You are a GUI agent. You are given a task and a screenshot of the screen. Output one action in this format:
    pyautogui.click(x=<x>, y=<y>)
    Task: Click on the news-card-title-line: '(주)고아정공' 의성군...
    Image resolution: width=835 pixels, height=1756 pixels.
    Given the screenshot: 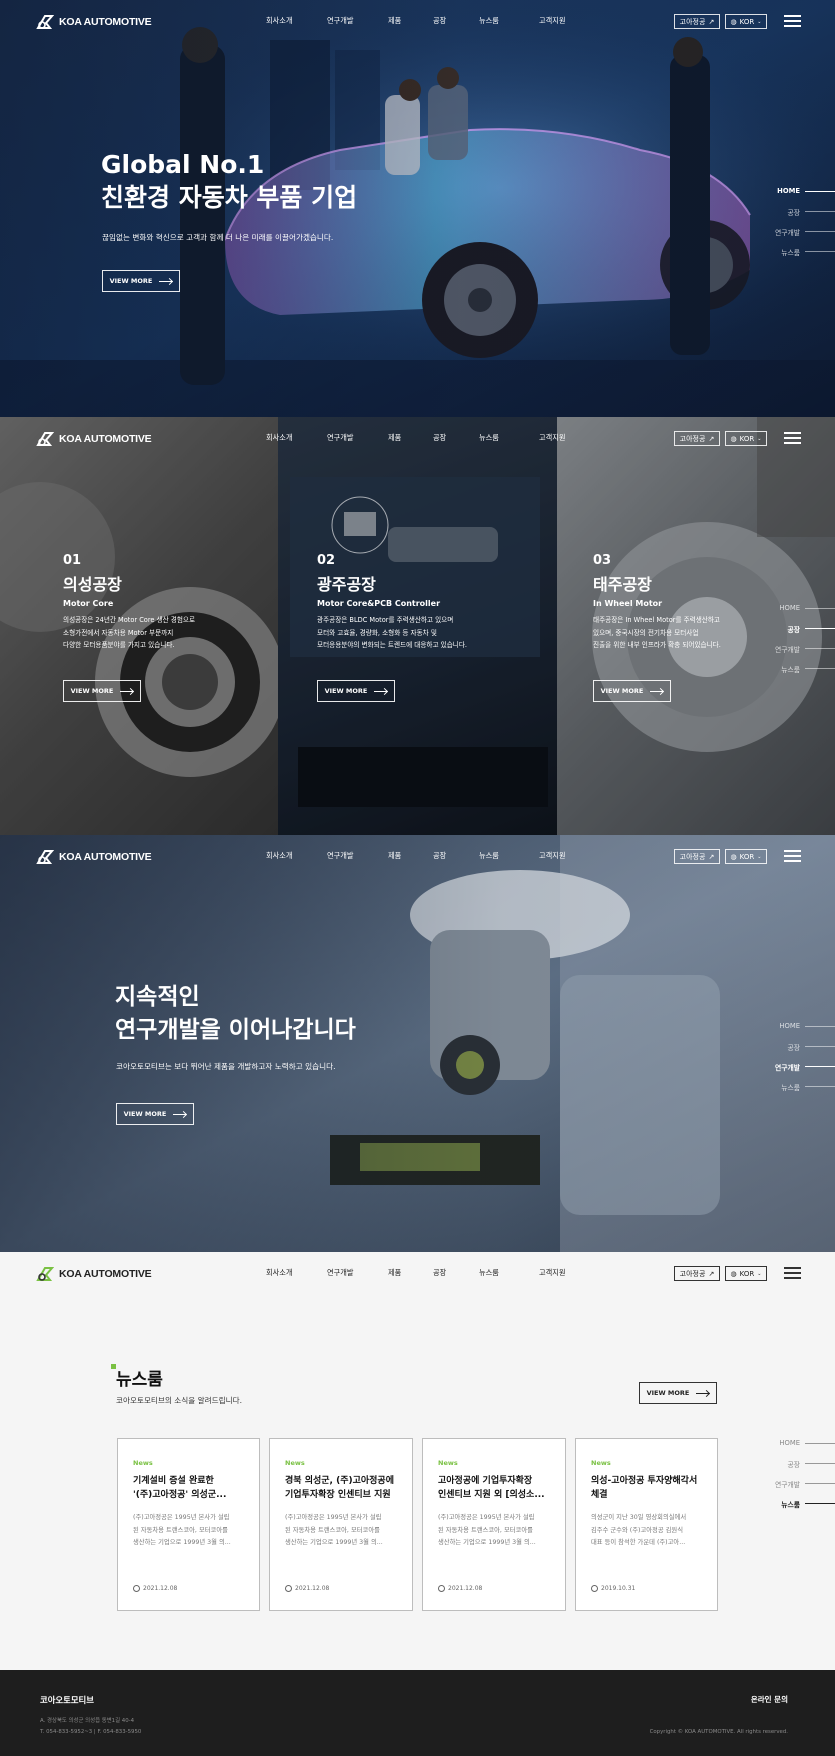 What is the action you would take?
    pyautogui.click(x=180, y=1494)
    